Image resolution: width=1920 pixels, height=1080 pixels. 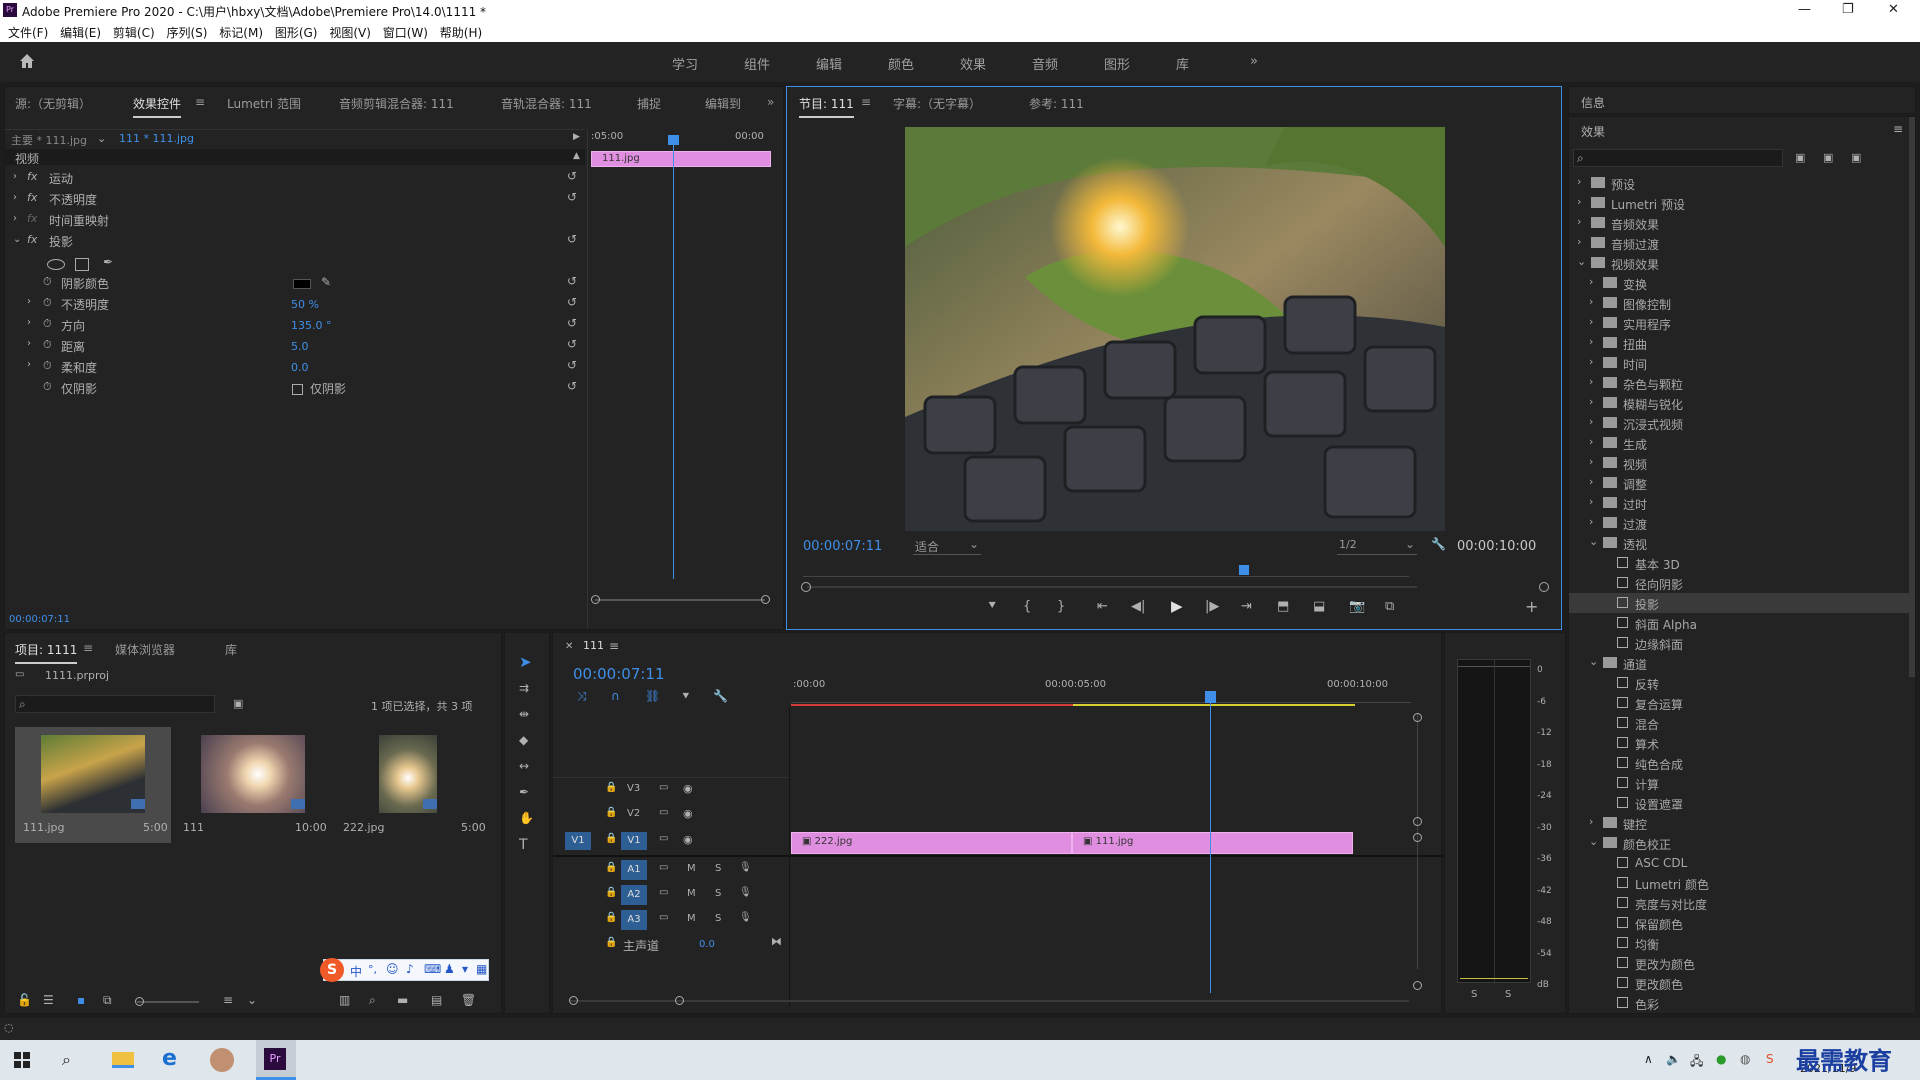 I want to click on solo-left-button: S, so click(x=1474, y=994).